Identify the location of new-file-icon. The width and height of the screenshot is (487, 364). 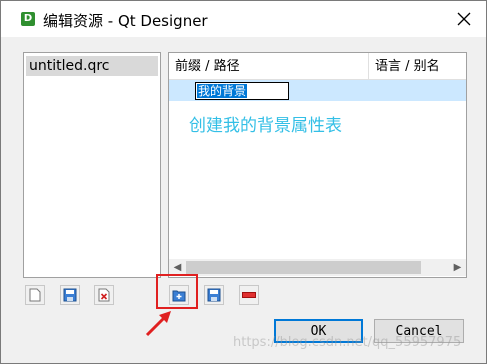
(35, 295).